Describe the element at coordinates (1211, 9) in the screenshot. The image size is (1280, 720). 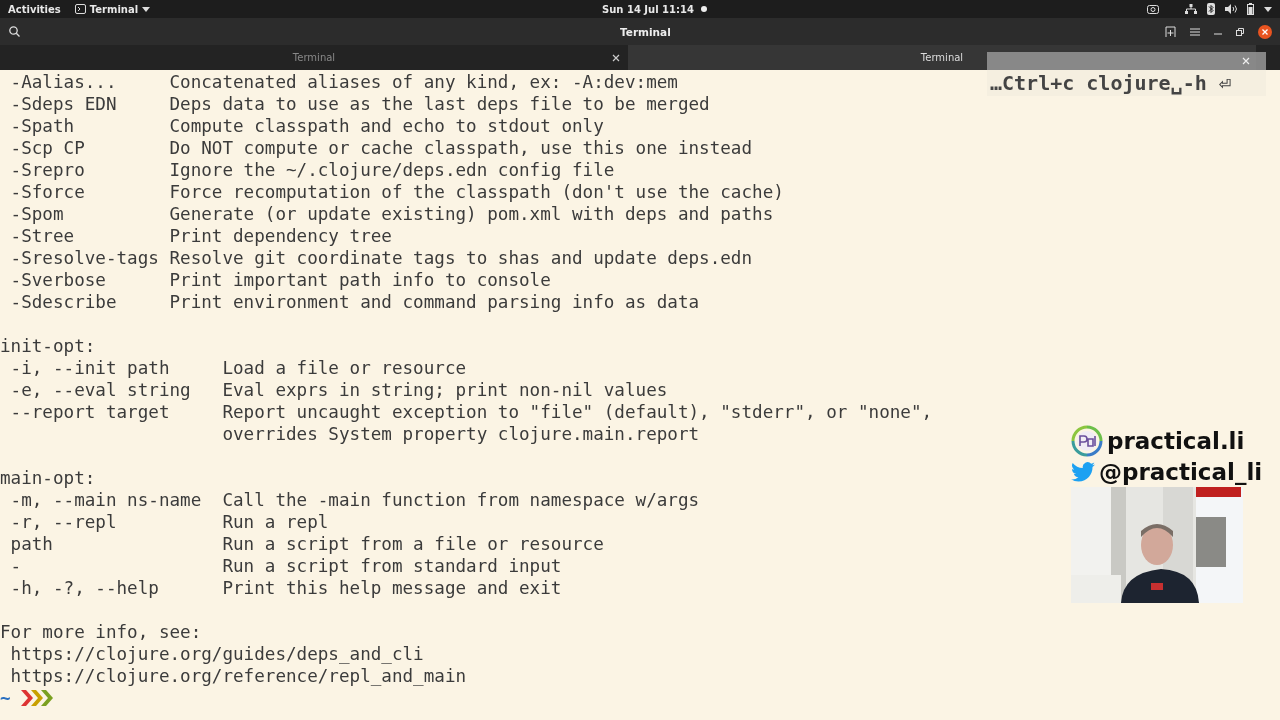
I see `bluetooth-icon` at that location.